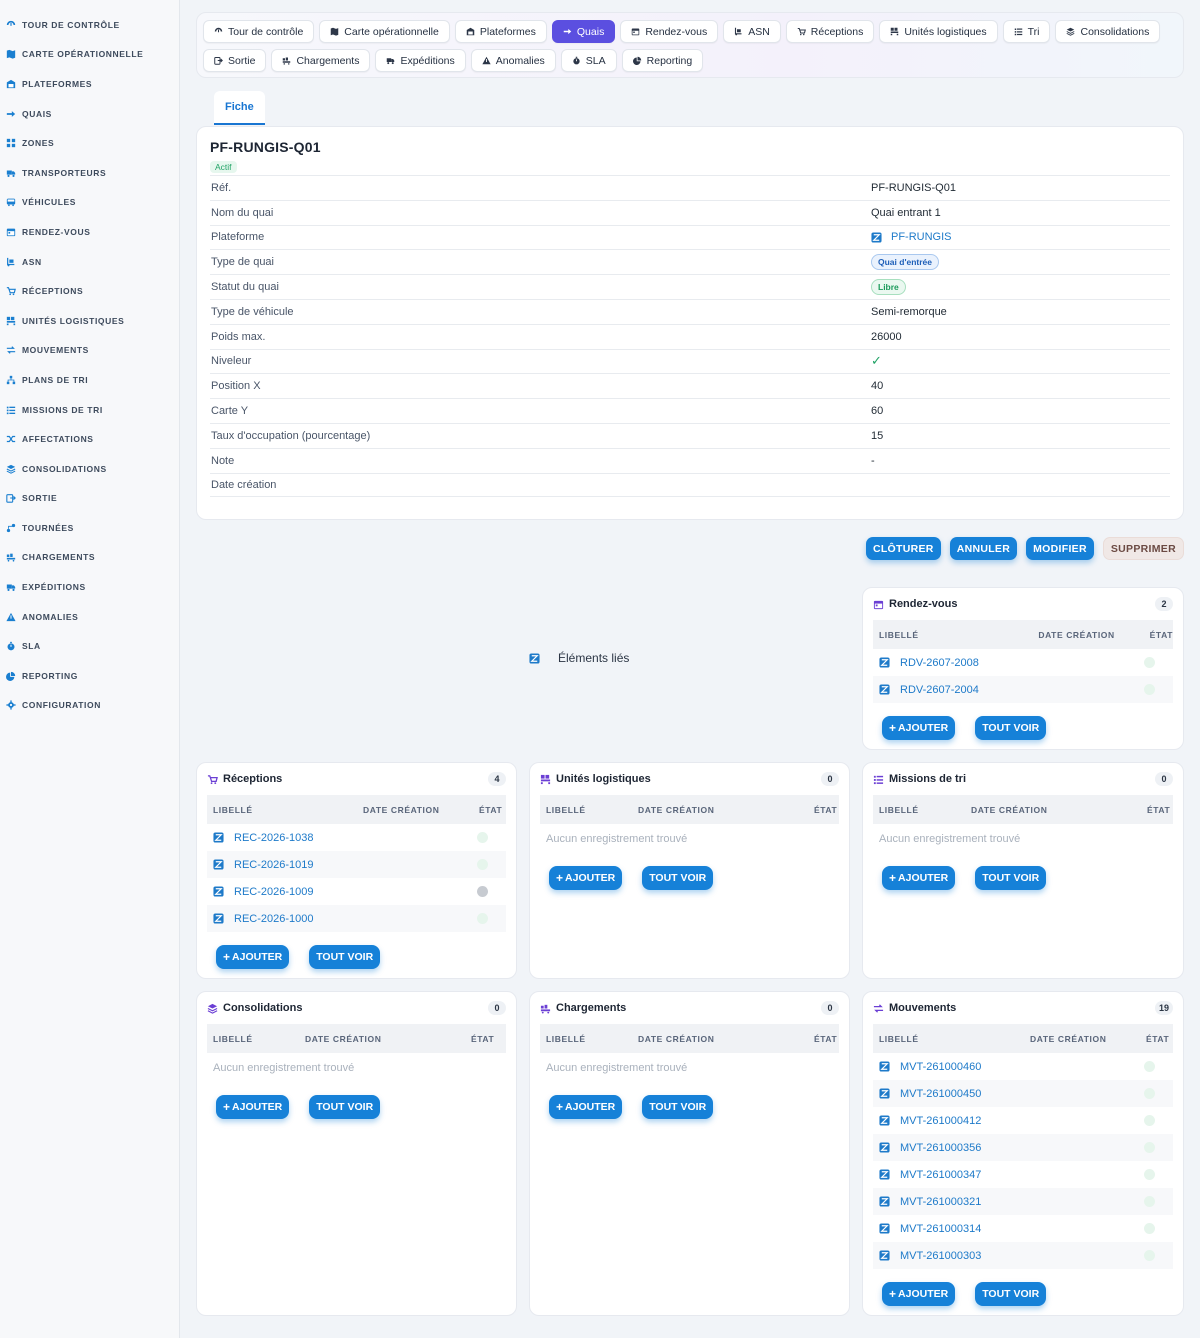 This screenshot has width=1200, height=1338. Describe the element at coordinates (89, 232) in the screenshot. I see `sidebar-item-calendar: RENDEZ-VOUS` at that location.